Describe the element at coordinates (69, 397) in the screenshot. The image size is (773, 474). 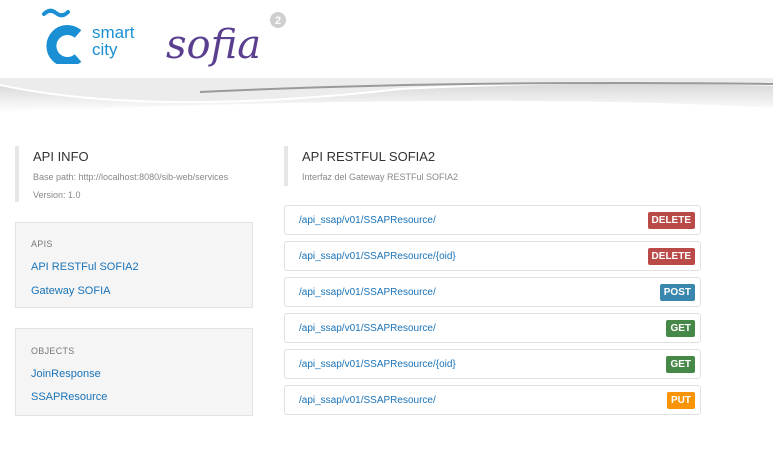
I see `ssap-resource-link: SSAPResource` at that location.